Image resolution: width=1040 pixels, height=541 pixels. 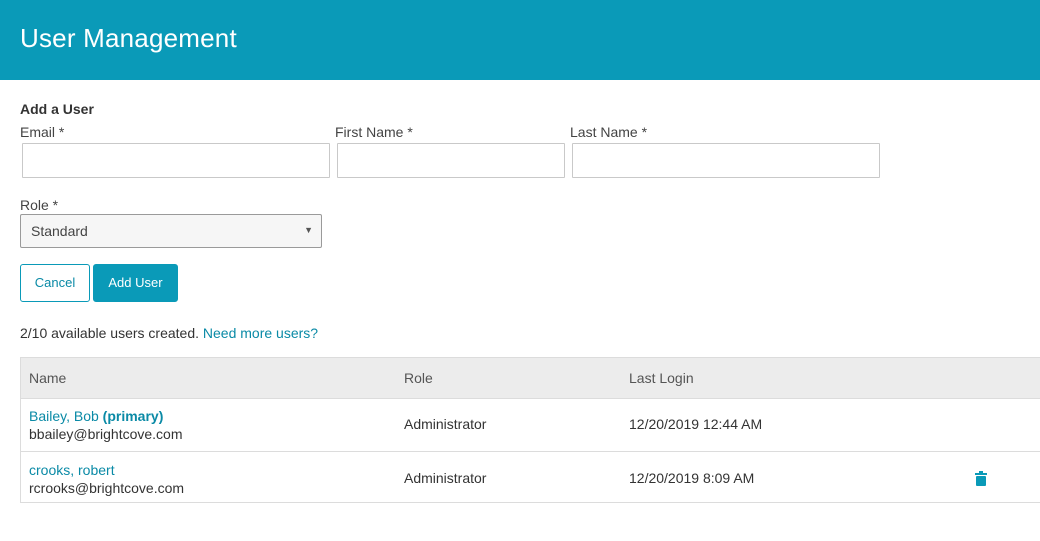 What do you see at coordinates (418, 378) in the screenshot?
I see `column-header-role: Role` at bounding box center [418, 378].